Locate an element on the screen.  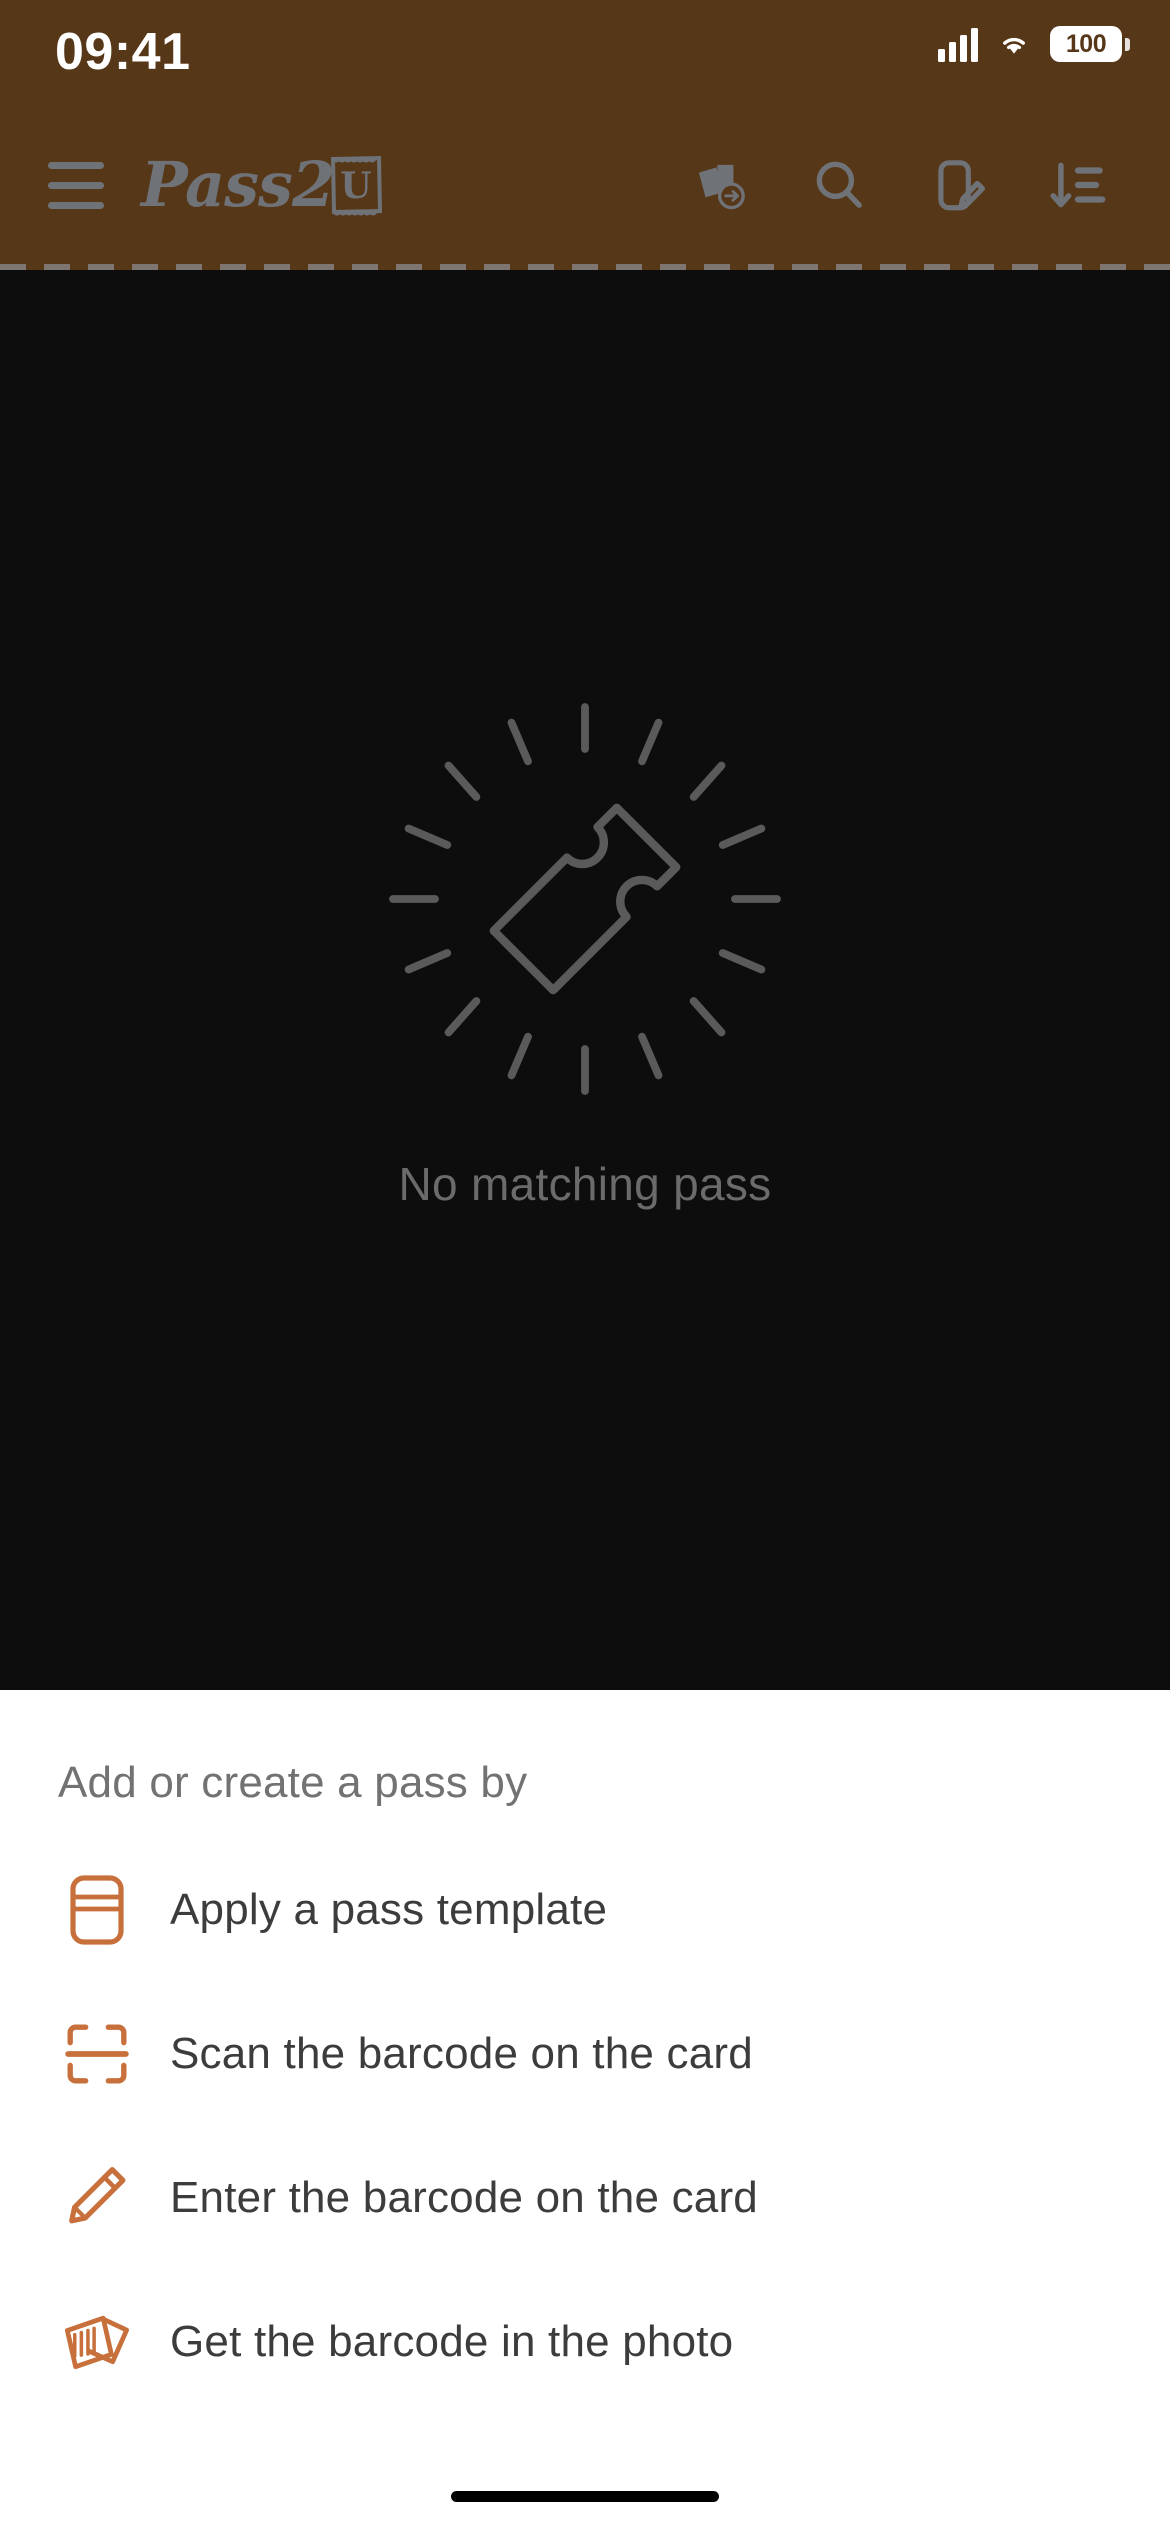
app-toolbar: Pass2 U is located at coordinates (585, 185).